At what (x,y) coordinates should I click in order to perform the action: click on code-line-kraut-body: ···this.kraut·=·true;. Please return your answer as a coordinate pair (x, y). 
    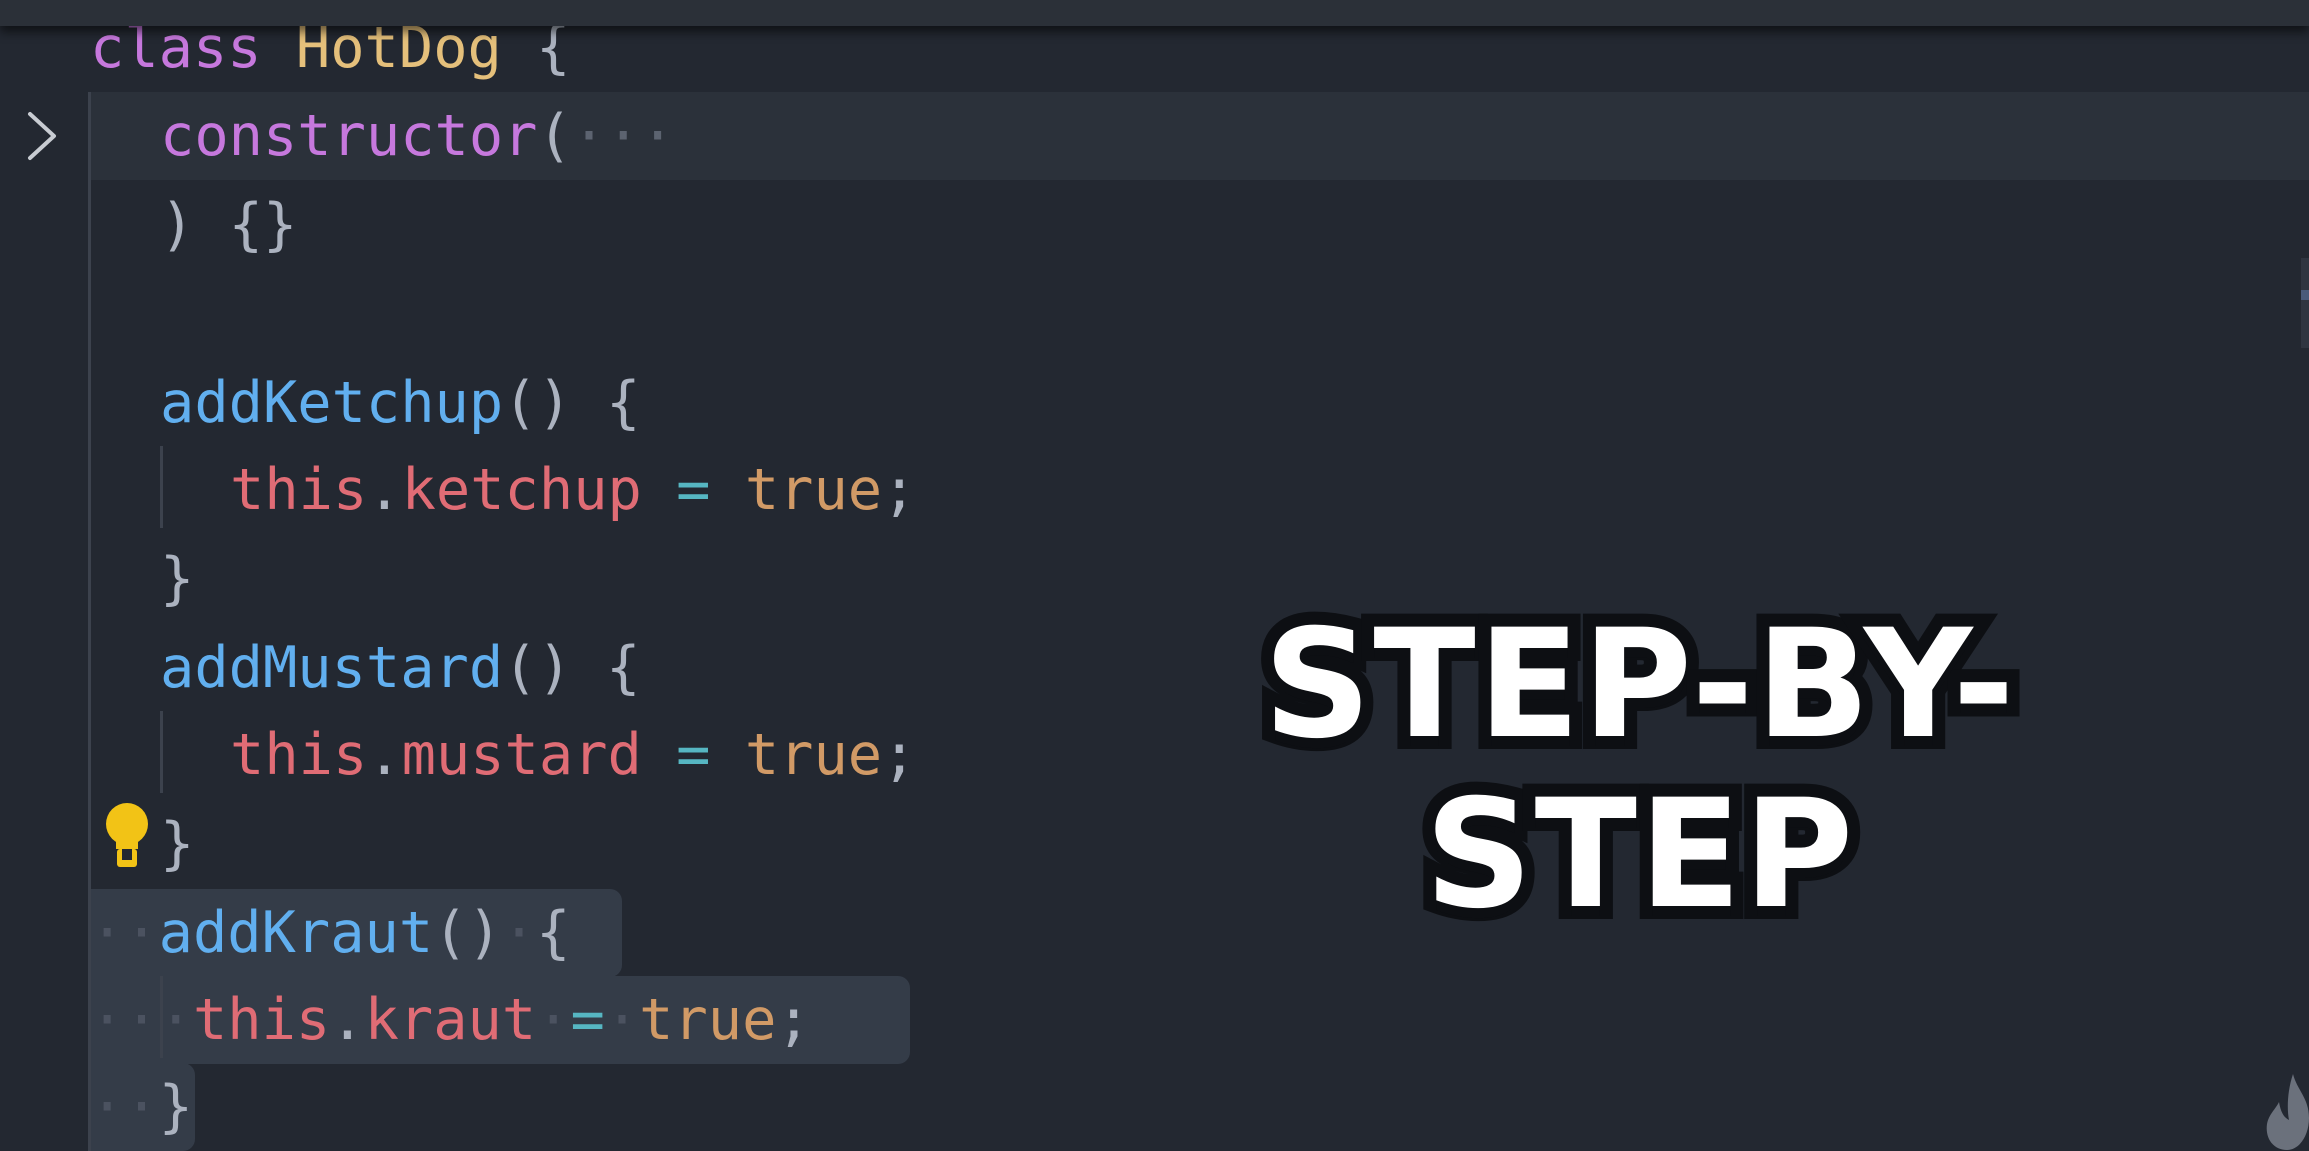
    Looking at the image, I should click on (450, 1020).